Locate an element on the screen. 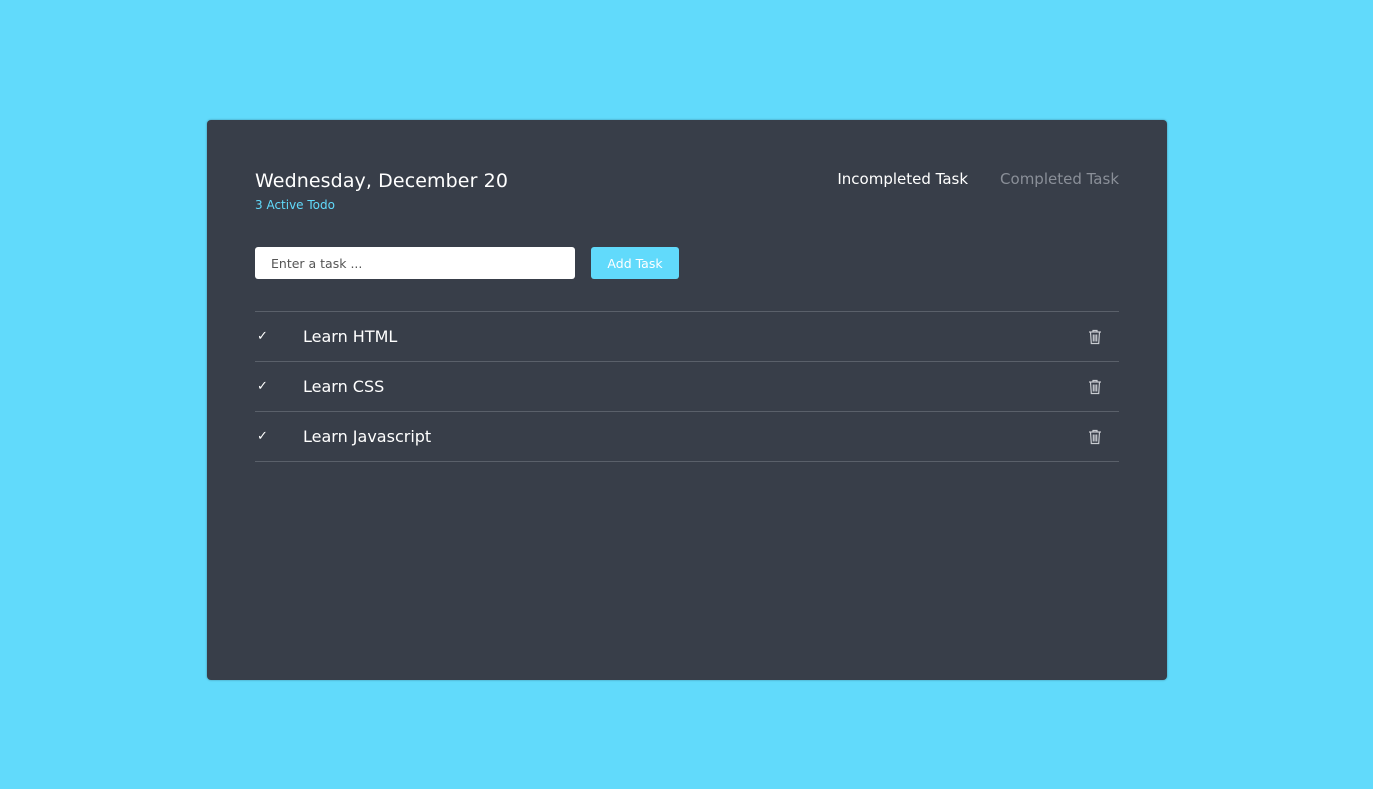 This screenshot has width=1373, height=789. task-row: ✓ Learn CSS is located at coordinates (687, 387).